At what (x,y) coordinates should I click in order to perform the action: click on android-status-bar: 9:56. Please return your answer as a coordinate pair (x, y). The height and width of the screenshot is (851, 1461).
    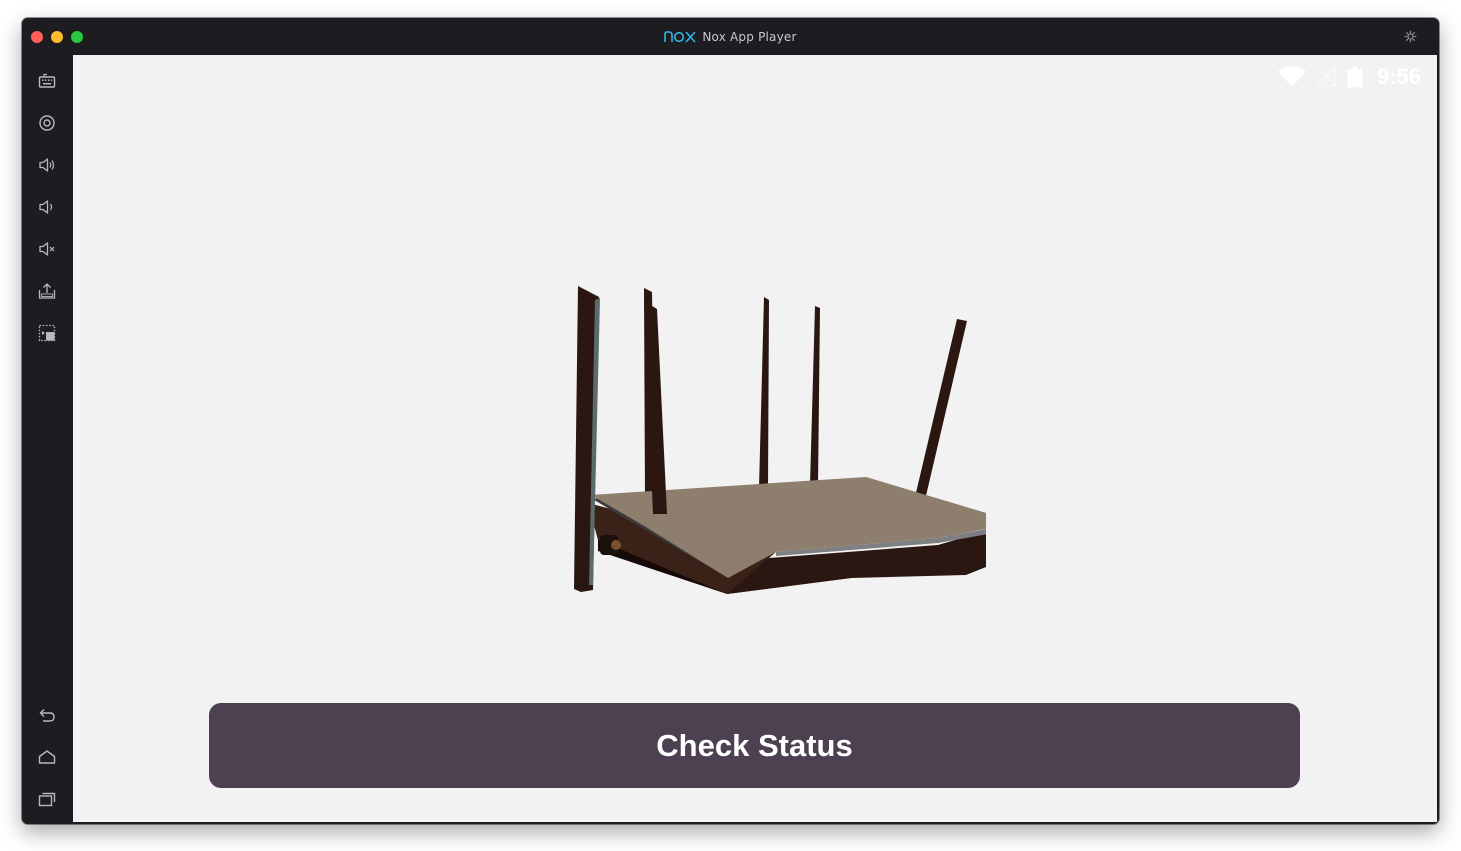
    Looking at the image, I should click on (1349, 77).